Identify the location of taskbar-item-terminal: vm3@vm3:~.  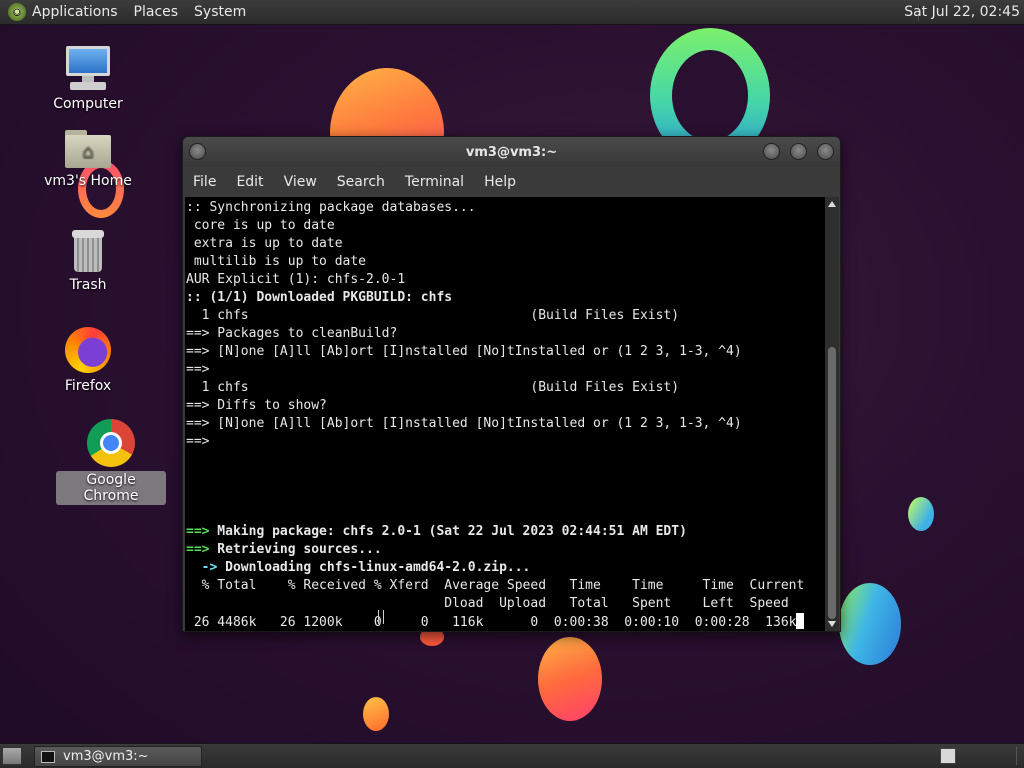
(118, 756).